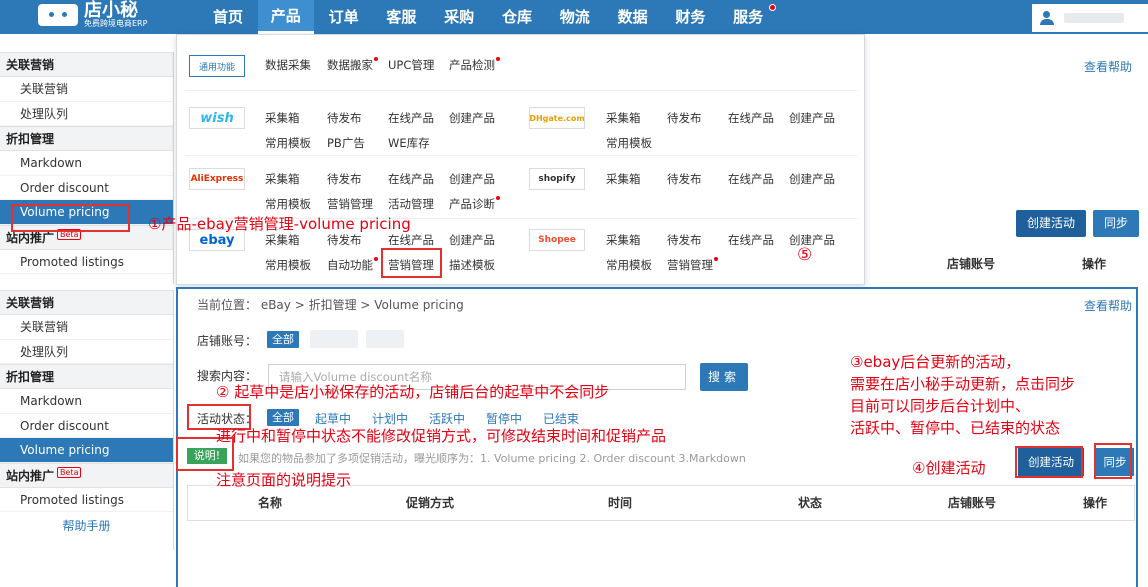  Describe the element at coordinates (411, 204) in the screenshot. I see `aliexpress-activities: 活动管理` at that location.